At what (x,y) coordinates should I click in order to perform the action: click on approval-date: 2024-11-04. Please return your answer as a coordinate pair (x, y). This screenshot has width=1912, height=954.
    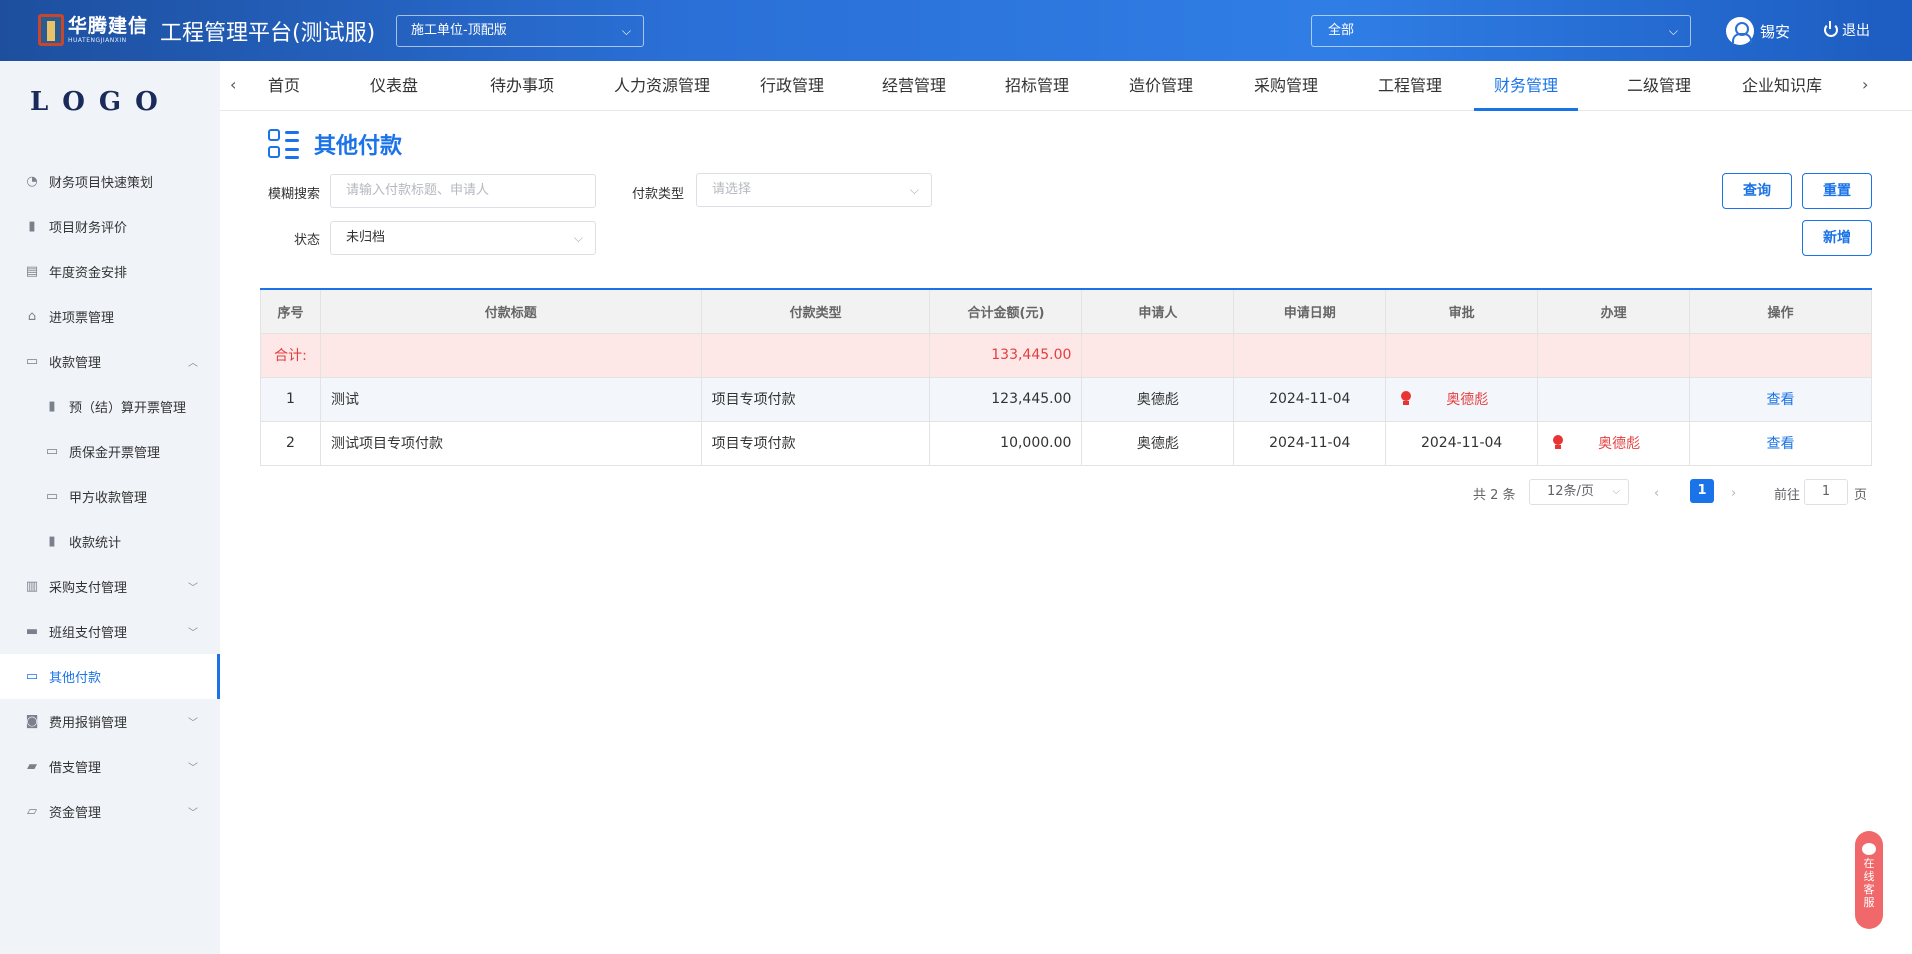
    Looking at the image, I should click on (1462, 443).